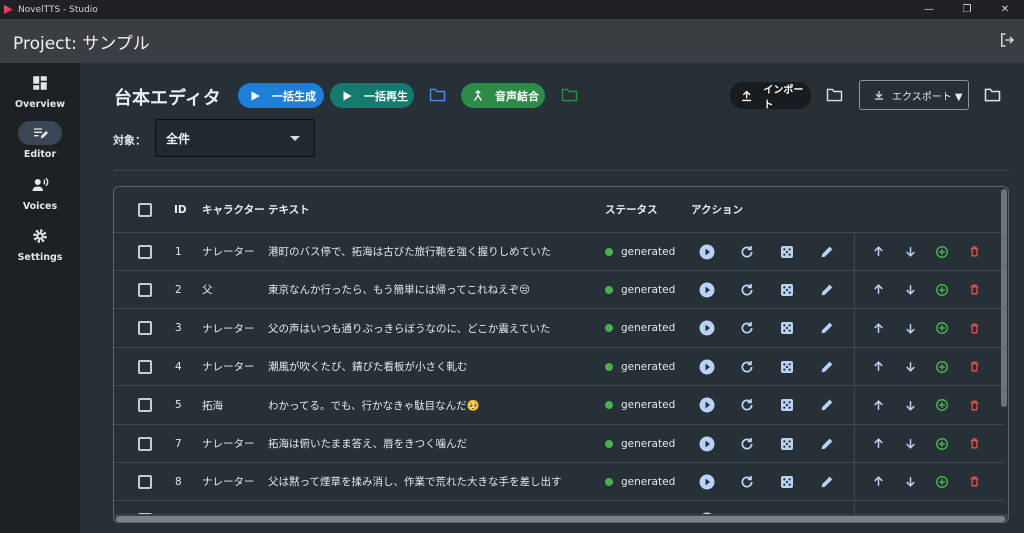 Image resolution: width=1024 pixels, height=533 pixels. Describe the element at coordinates (929, 9) in the screenshot. I see `minimize-button: —` at that location.